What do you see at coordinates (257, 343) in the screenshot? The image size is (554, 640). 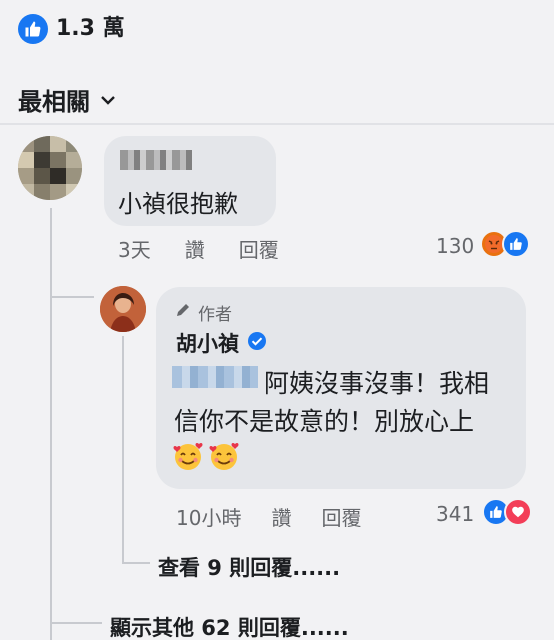 I see `verified-icon` at bounding box center [257, 343].